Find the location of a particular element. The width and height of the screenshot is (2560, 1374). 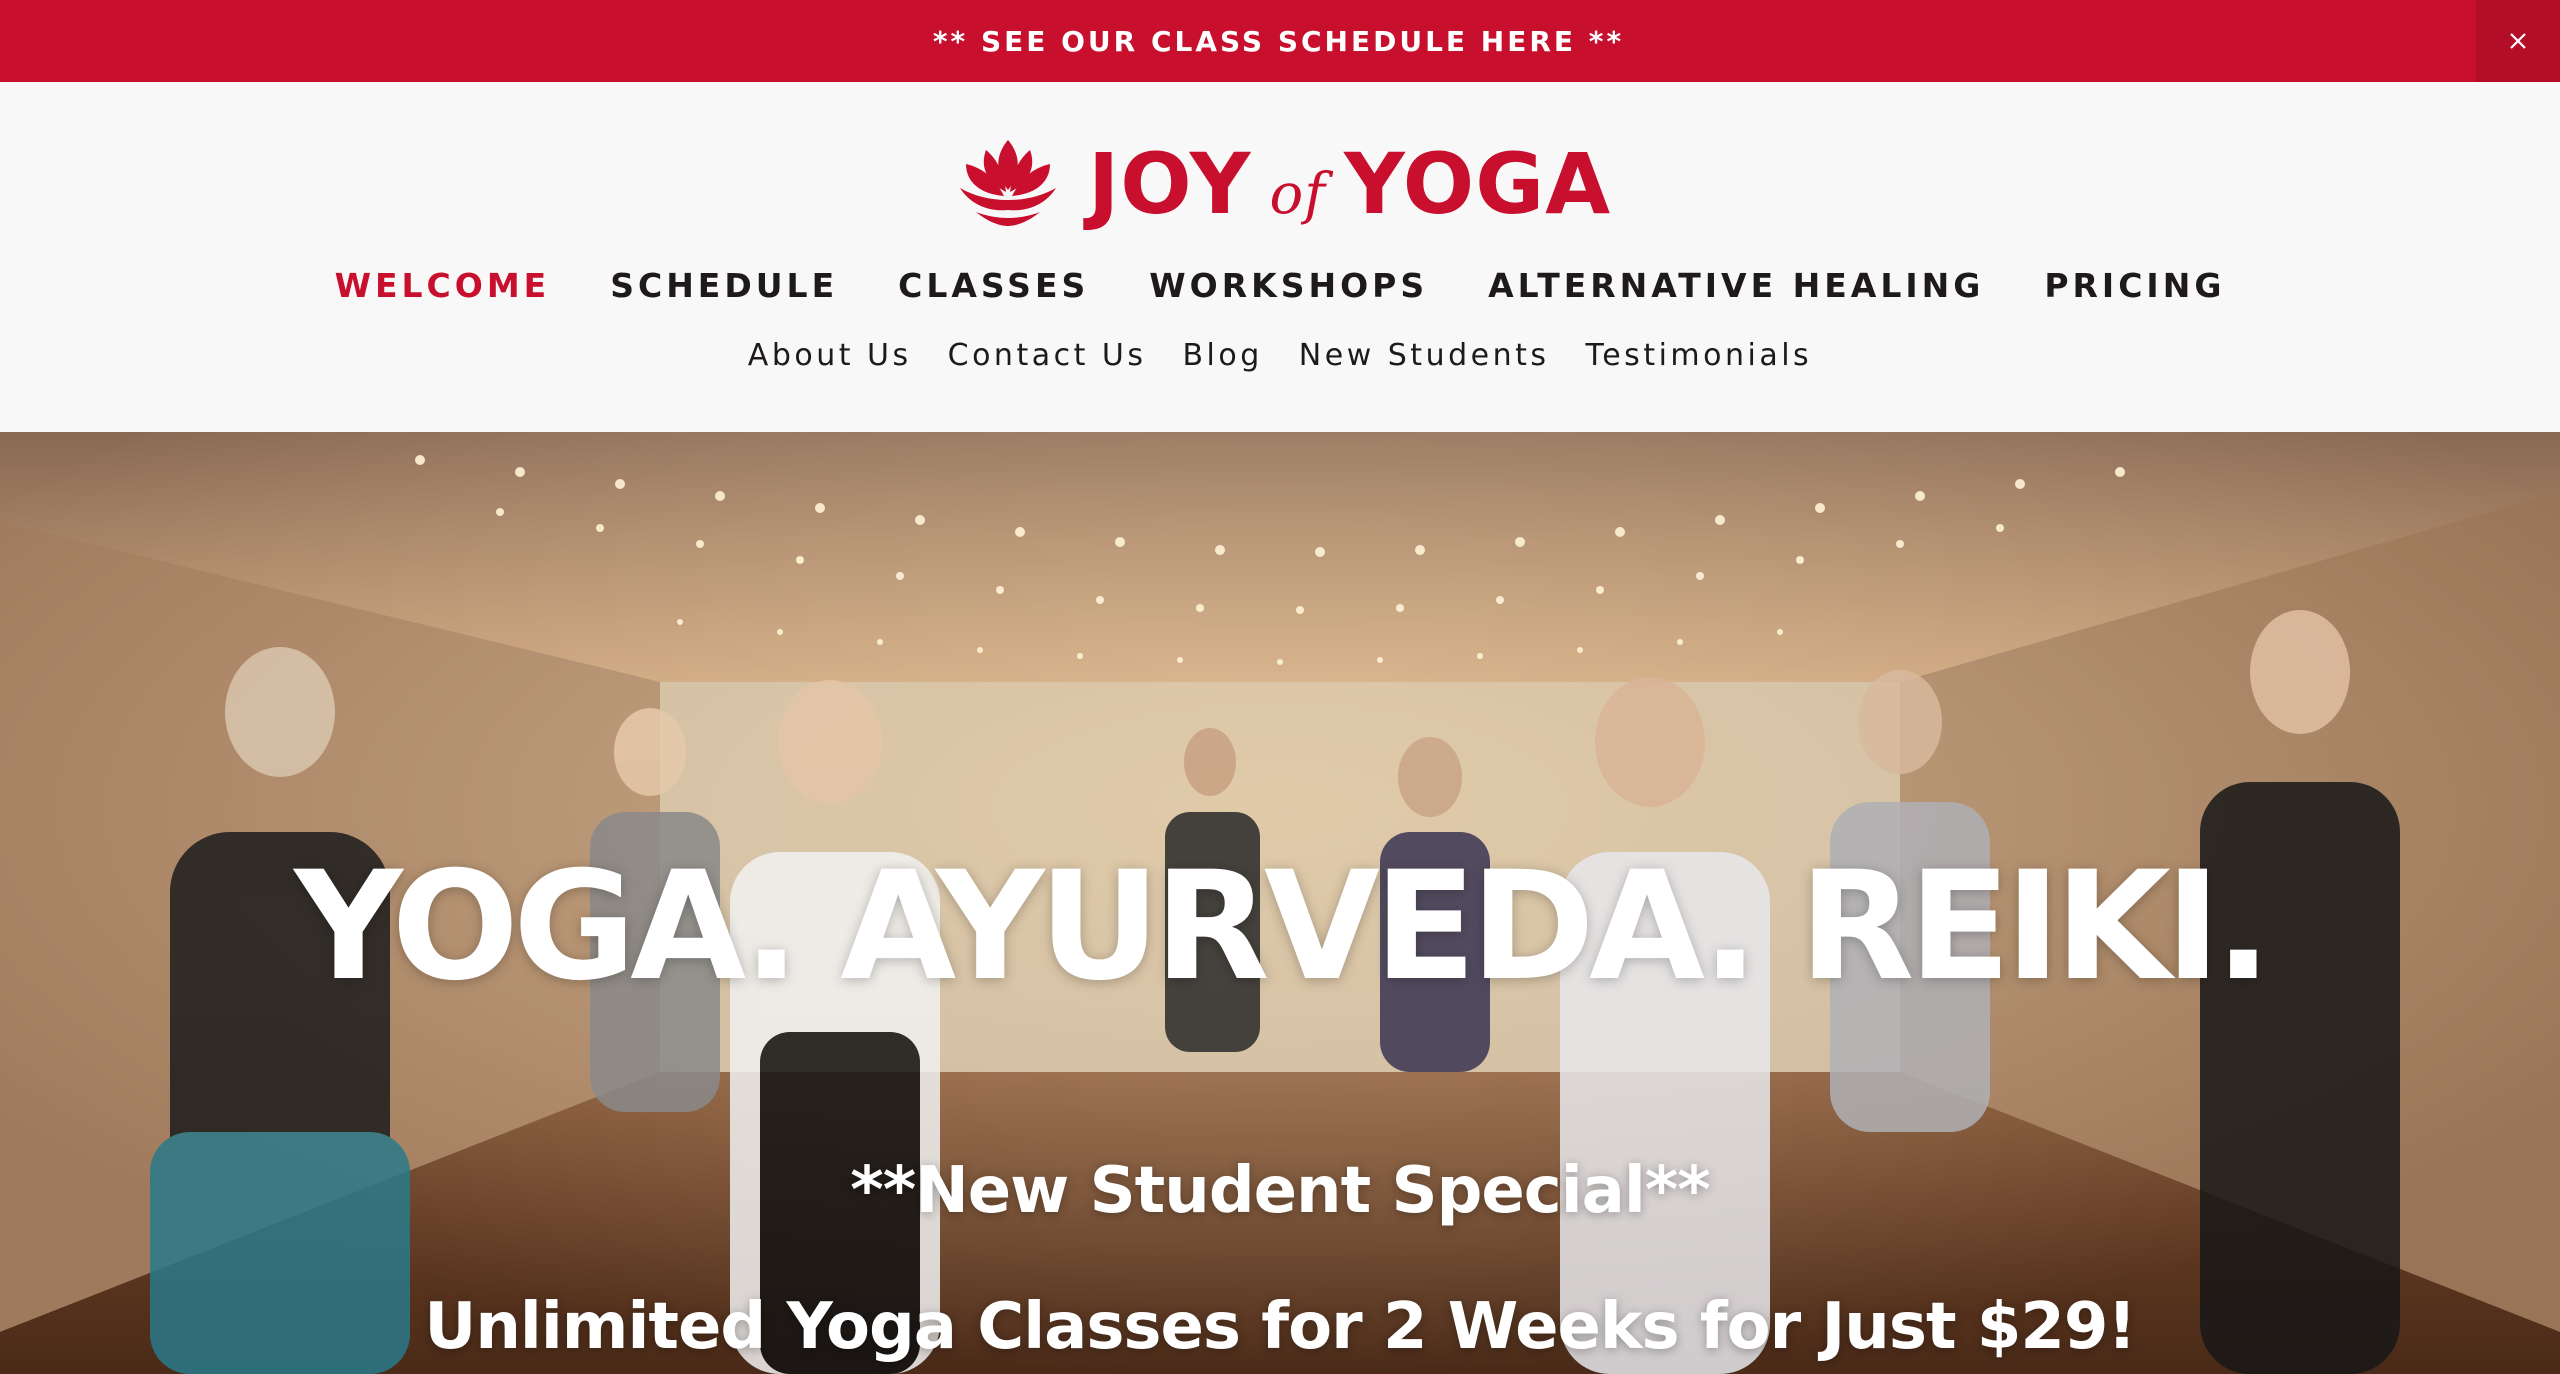

brand-name-left: JOY is located at coordinates (1170, 184).